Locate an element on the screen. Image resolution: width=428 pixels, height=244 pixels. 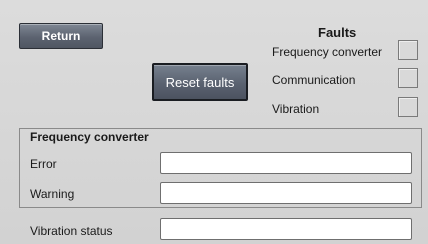
fault-label-vibration: Vibration is located at coordinates (296, 109).